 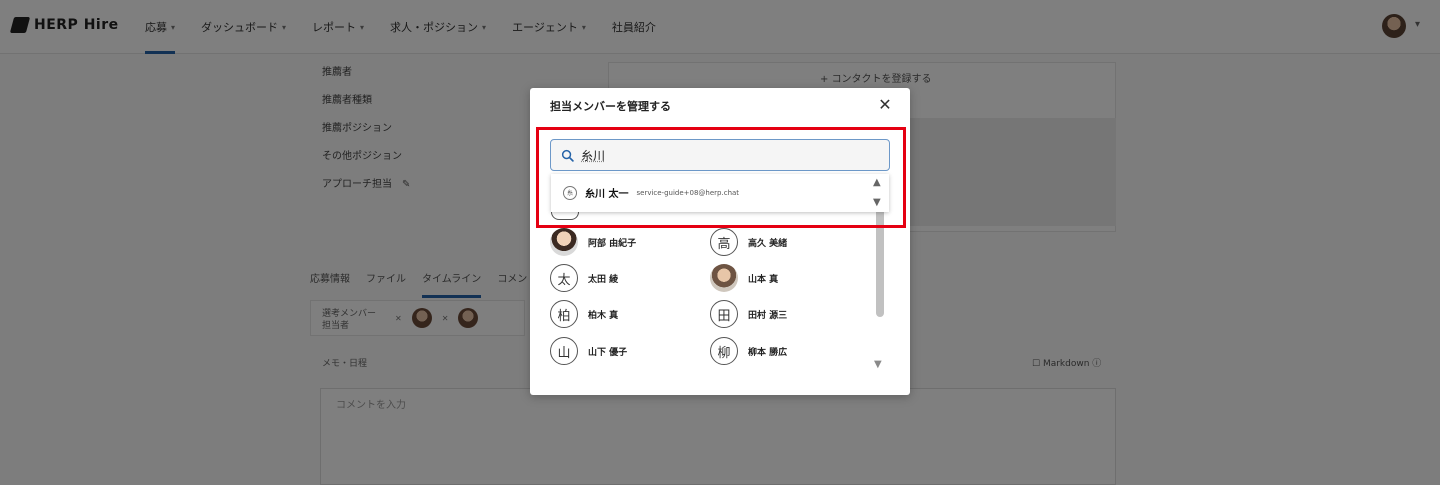 What do you see at coordinates (608, 352) in the screenshot?
I see `member-name: 山下 優子` at bounding box center [608, 352].